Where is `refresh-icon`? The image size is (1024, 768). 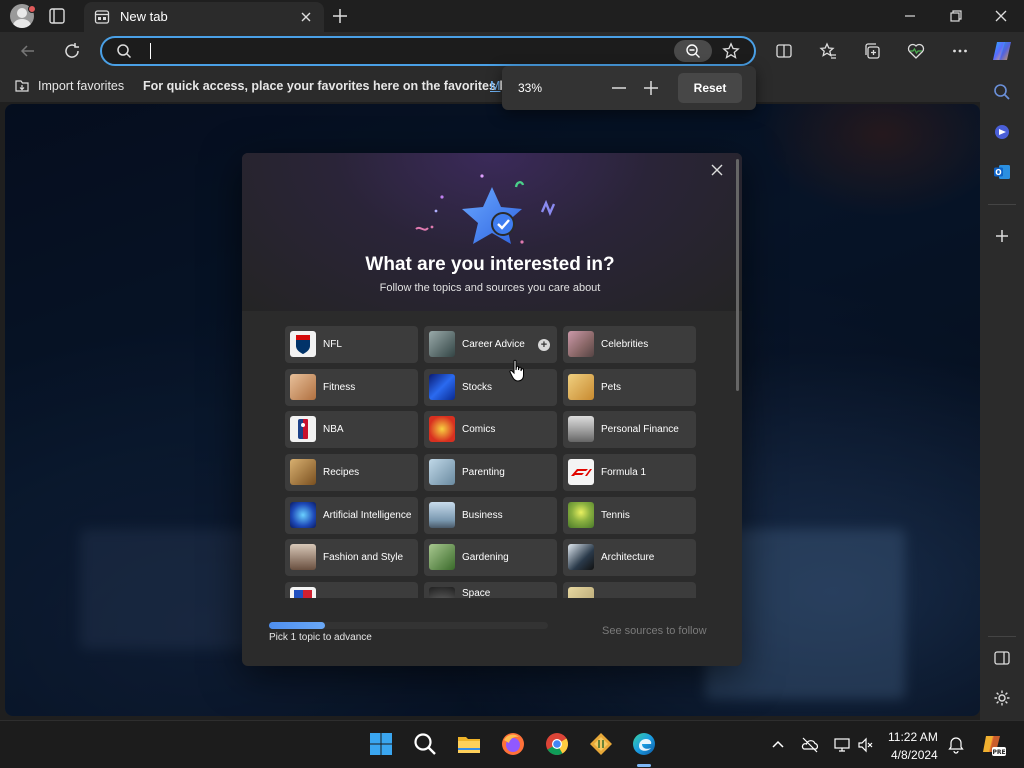
refresh-icon is located at coordinates (72, 51).